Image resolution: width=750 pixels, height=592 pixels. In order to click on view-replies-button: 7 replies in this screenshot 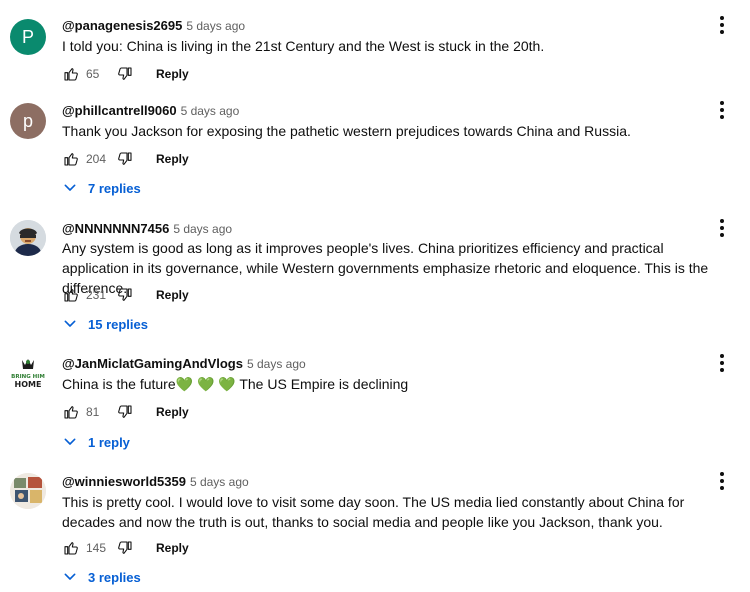, I will do `click(101, 188)`.